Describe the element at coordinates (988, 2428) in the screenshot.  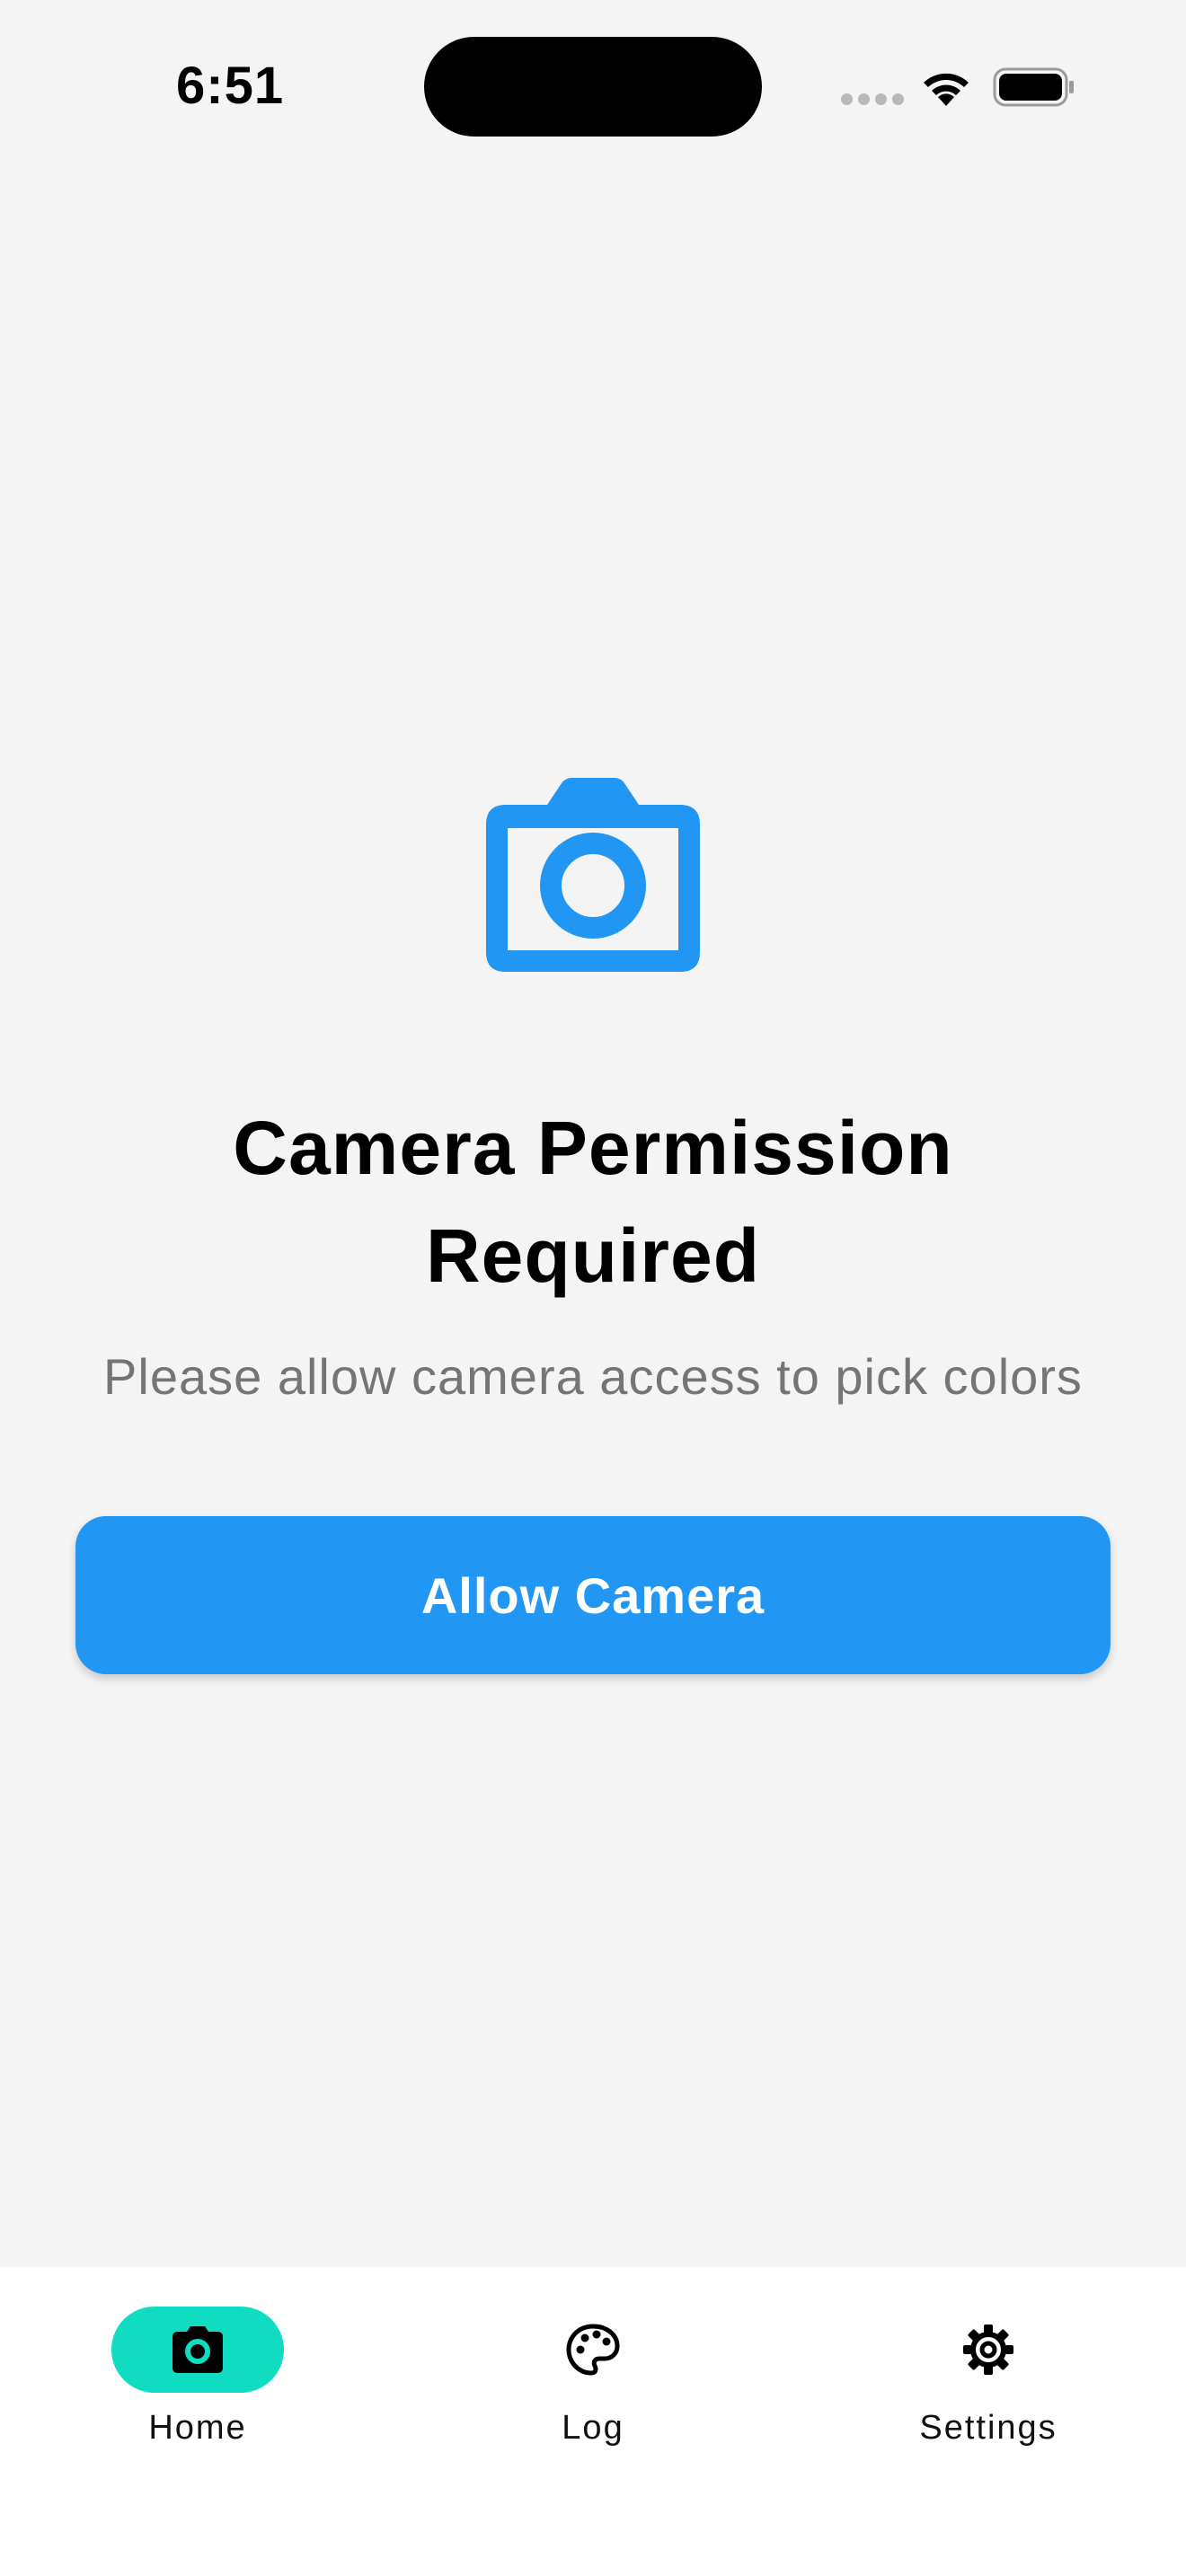
I see `nav-label-settings: Settings` at that location.